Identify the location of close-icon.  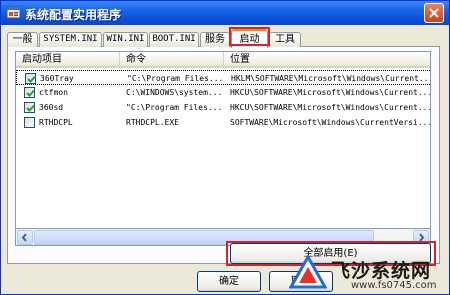
(434, 13).